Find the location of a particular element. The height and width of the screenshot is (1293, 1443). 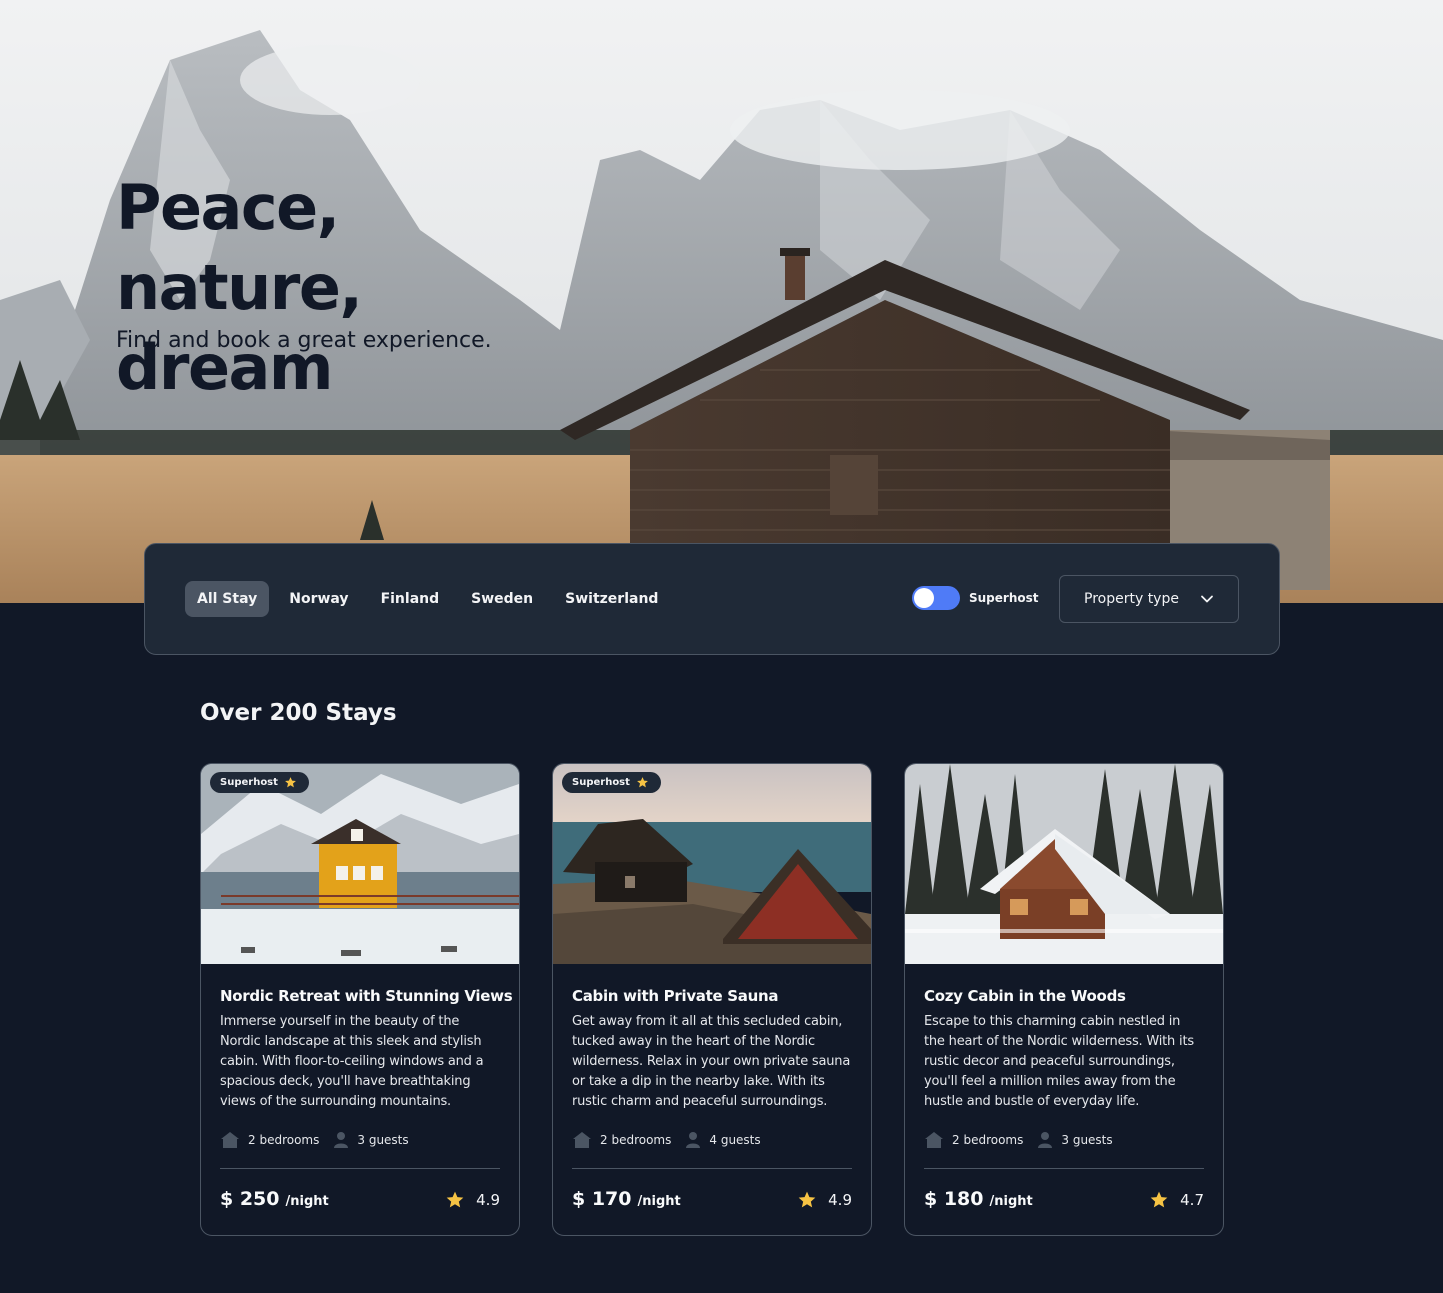

tab-all-stay: All Stay is located at coordinates (227, 599).